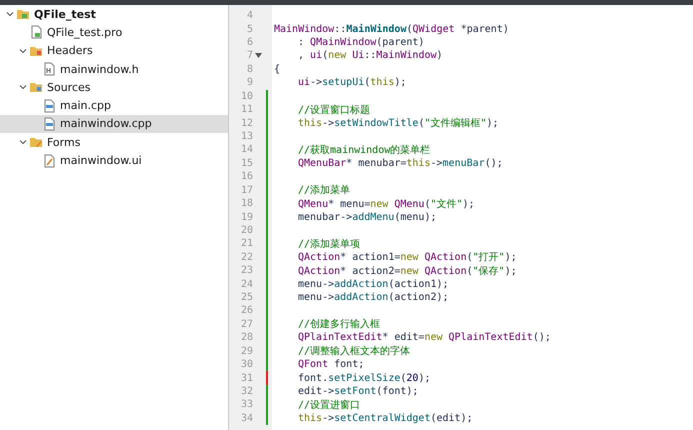 This screenshot has height=430, width=693. What do you see at coordinates (246, 338) in the screenshot?
I see `line-number: 28` at bounding box center [246, 338].